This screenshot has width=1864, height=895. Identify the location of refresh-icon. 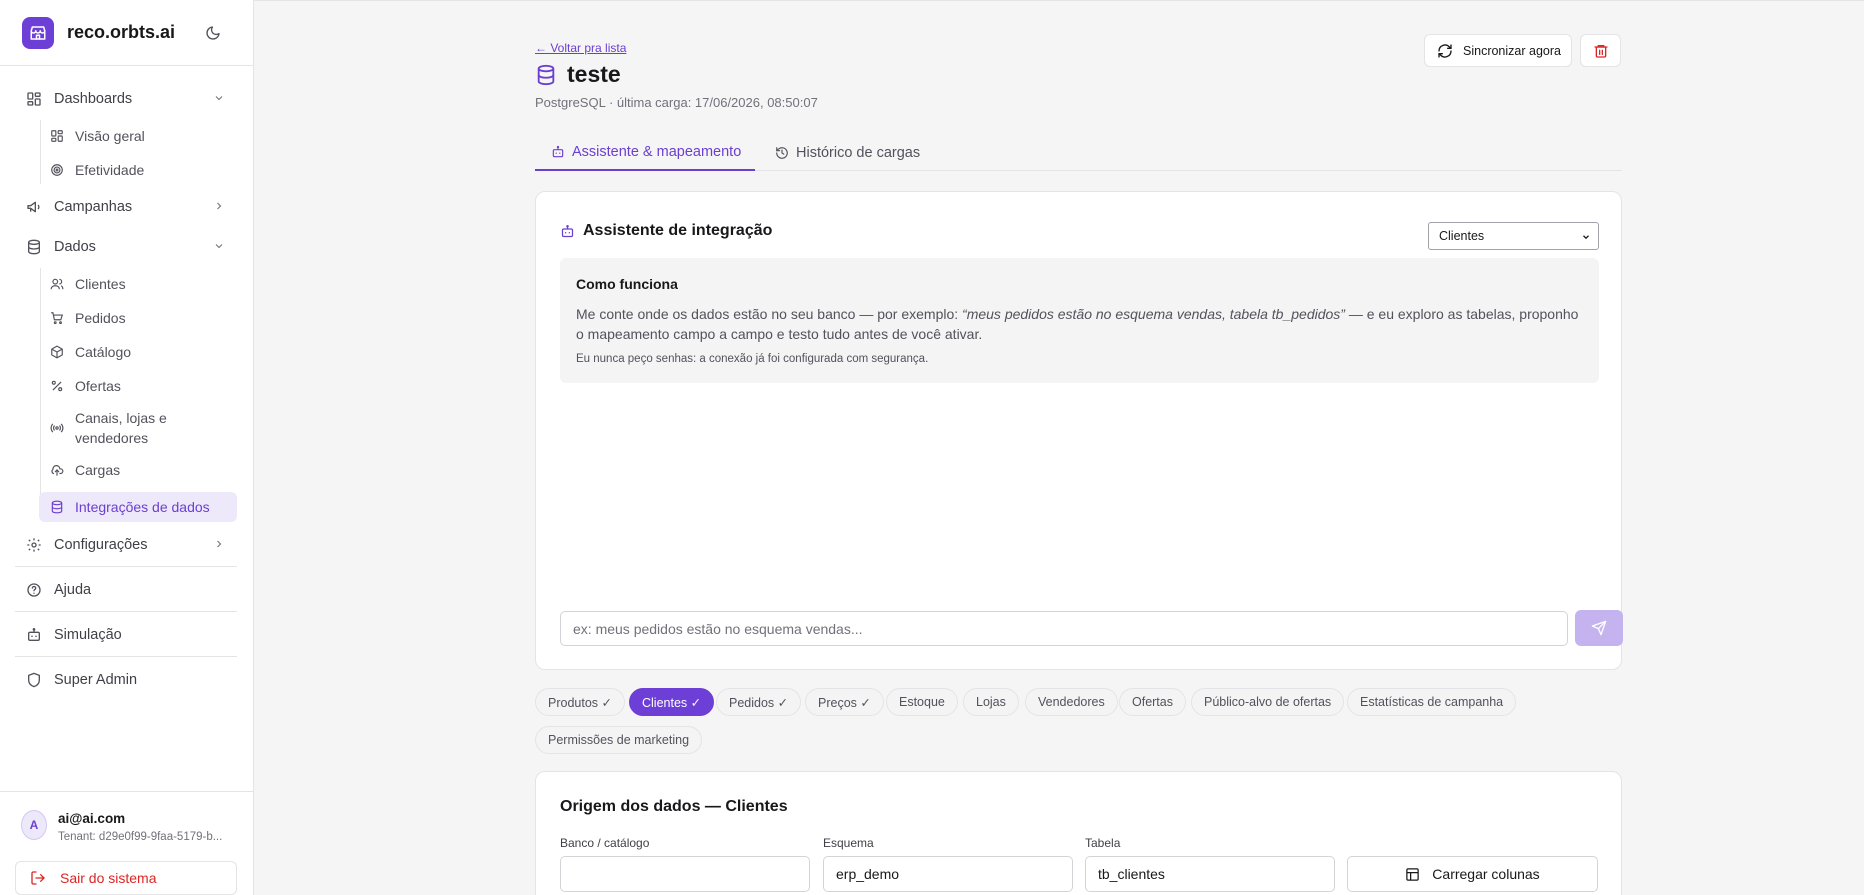
(1445, 51).